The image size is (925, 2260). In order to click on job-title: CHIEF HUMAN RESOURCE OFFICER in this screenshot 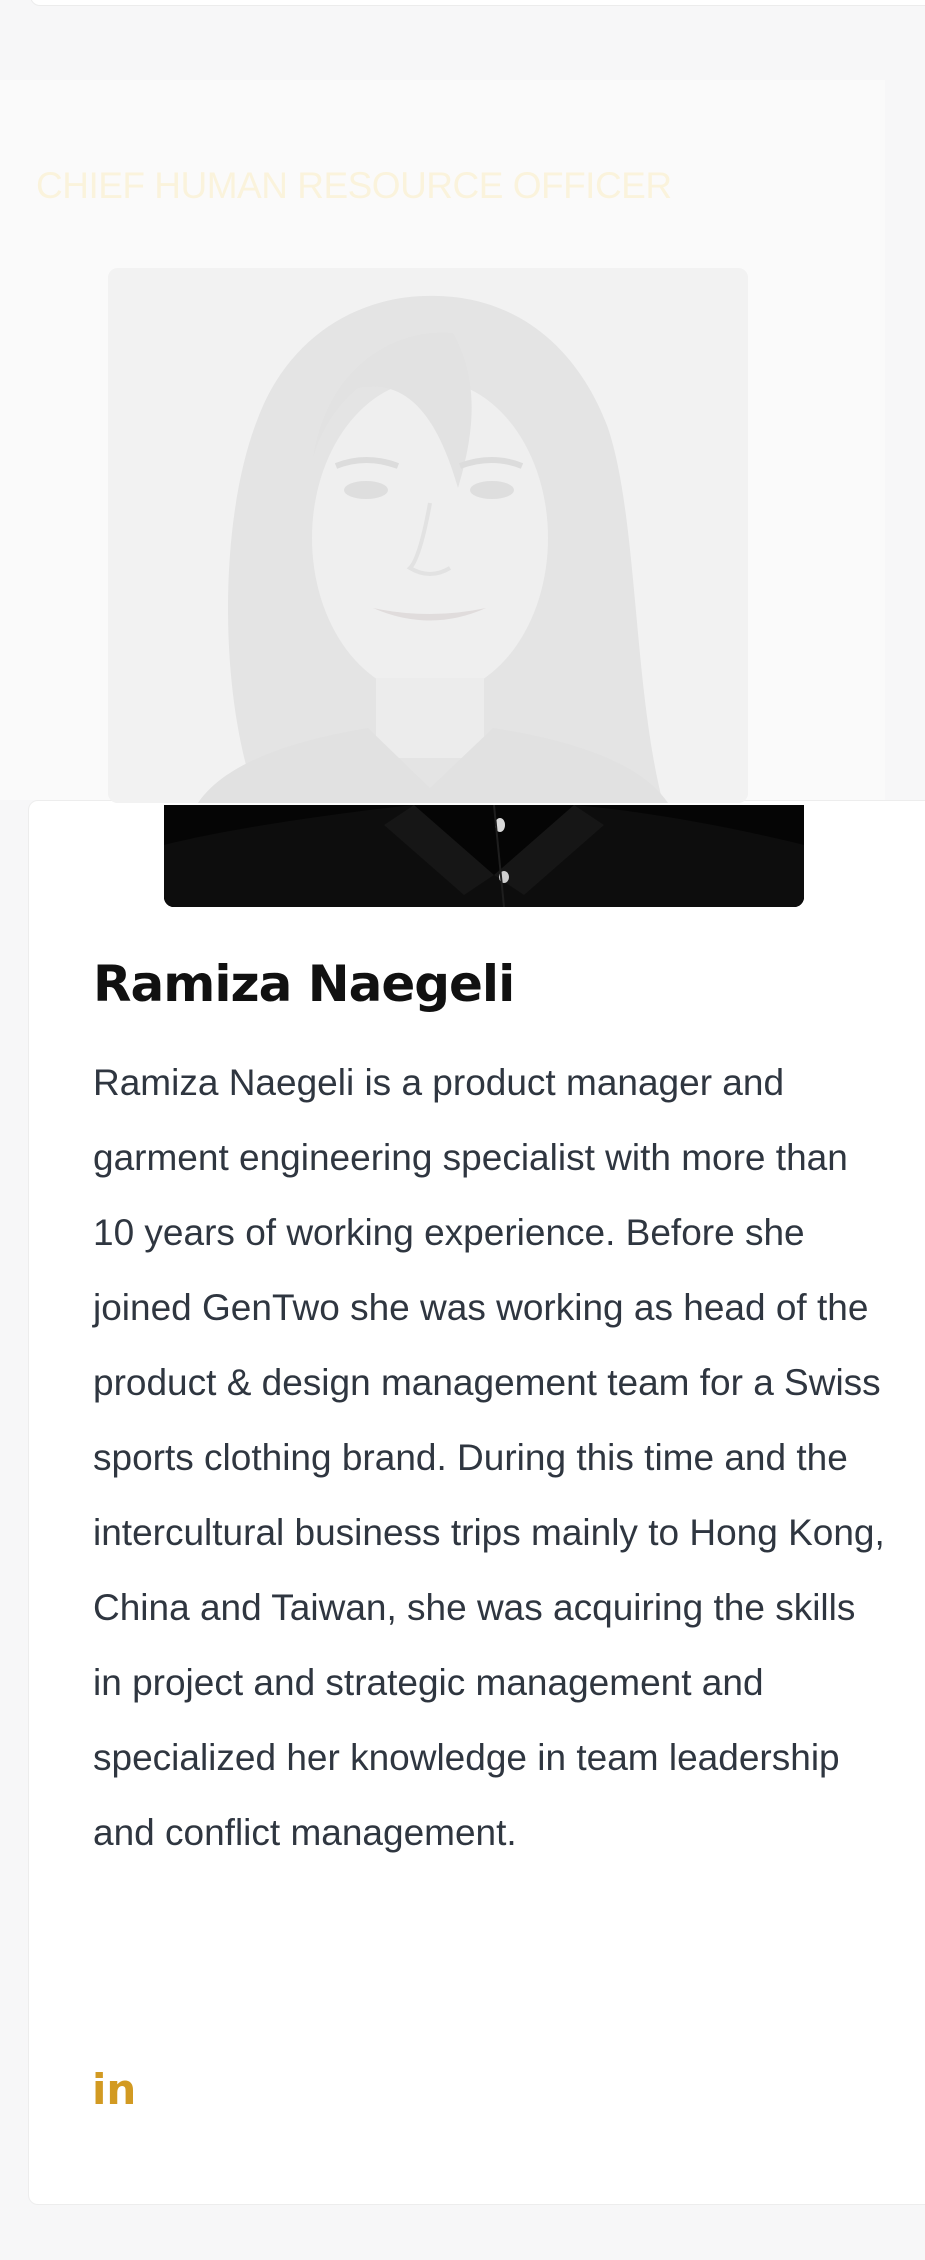, I will do `click(354, 185)`.